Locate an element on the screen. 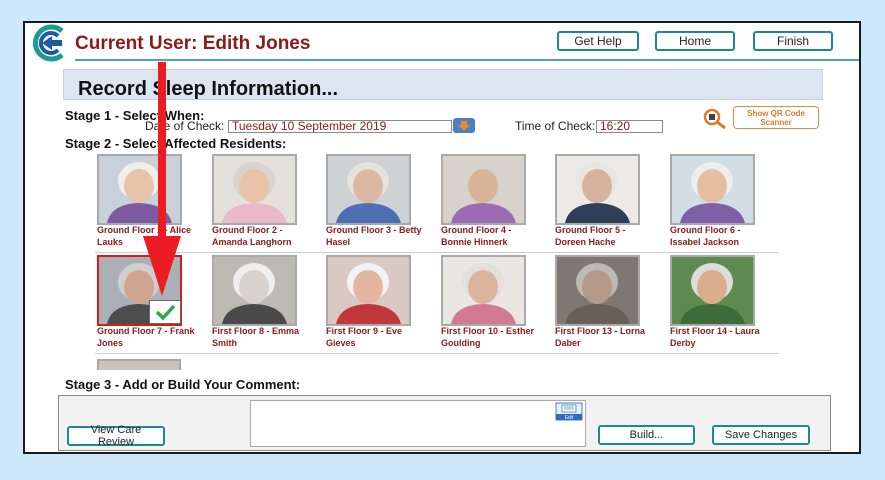 The image size is (885, 480). view-care-review-button: View Care Review is located at coordinates (116, 436).